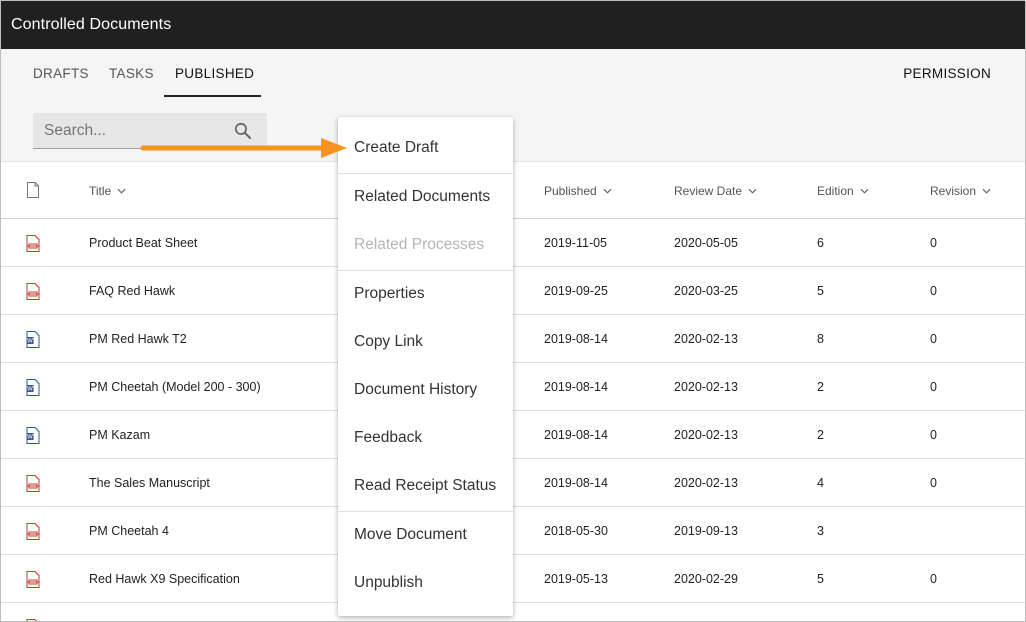 This screenshot has height=622, width=1026. I want to click on row-published: 2019-09-25, so click(576, 291).